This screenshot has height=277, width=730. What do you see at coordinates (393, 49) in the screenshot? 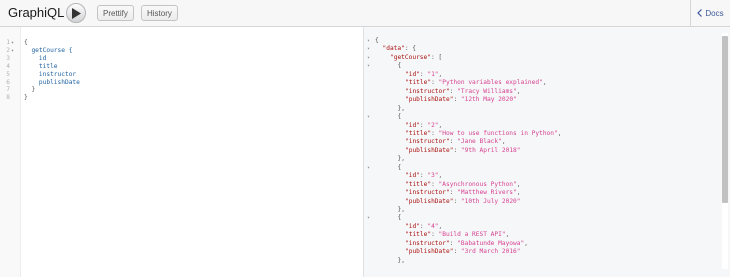
I see `json-key: "data"` at bounding box center [393, 49].